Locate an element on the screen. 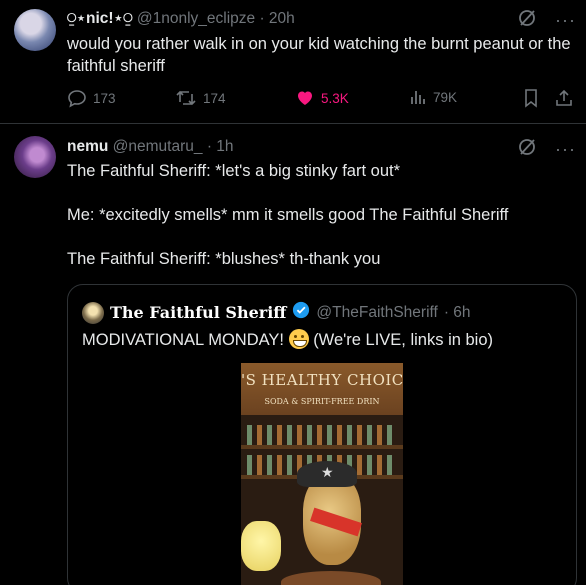 This screenshot has height=585, width=586. shelf is located at coordinates (322, 447).